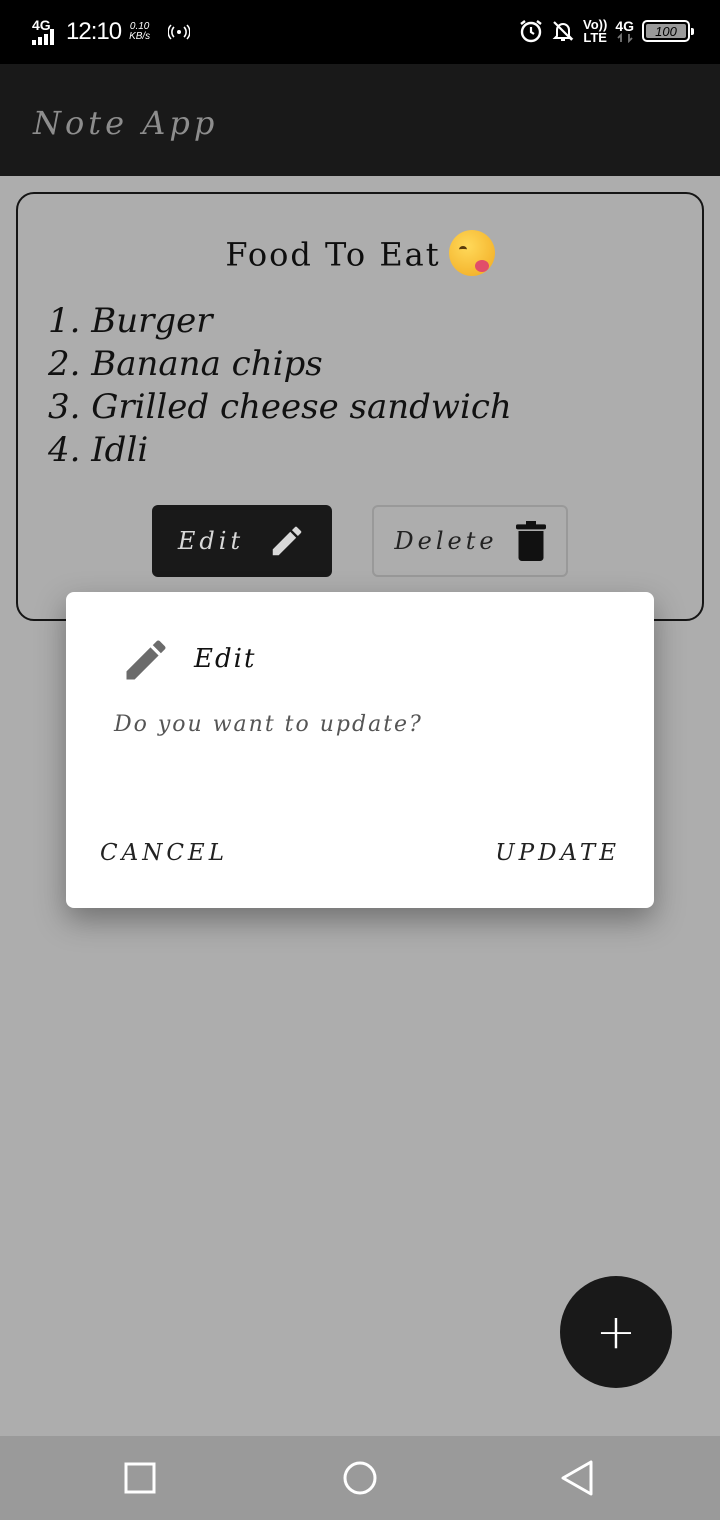 This screenshot has height=1520, width=720. Describe the element at coordinates (471, 253) in the screenshot. I see `yum-emoji-icon` at that location.